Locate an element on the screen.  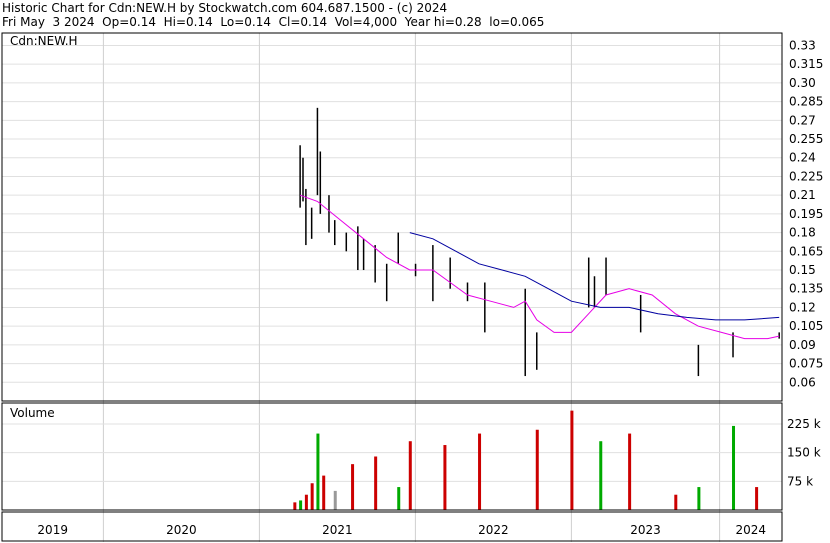
price-tick-label: 0.255 is located at coordinates (806, 139).